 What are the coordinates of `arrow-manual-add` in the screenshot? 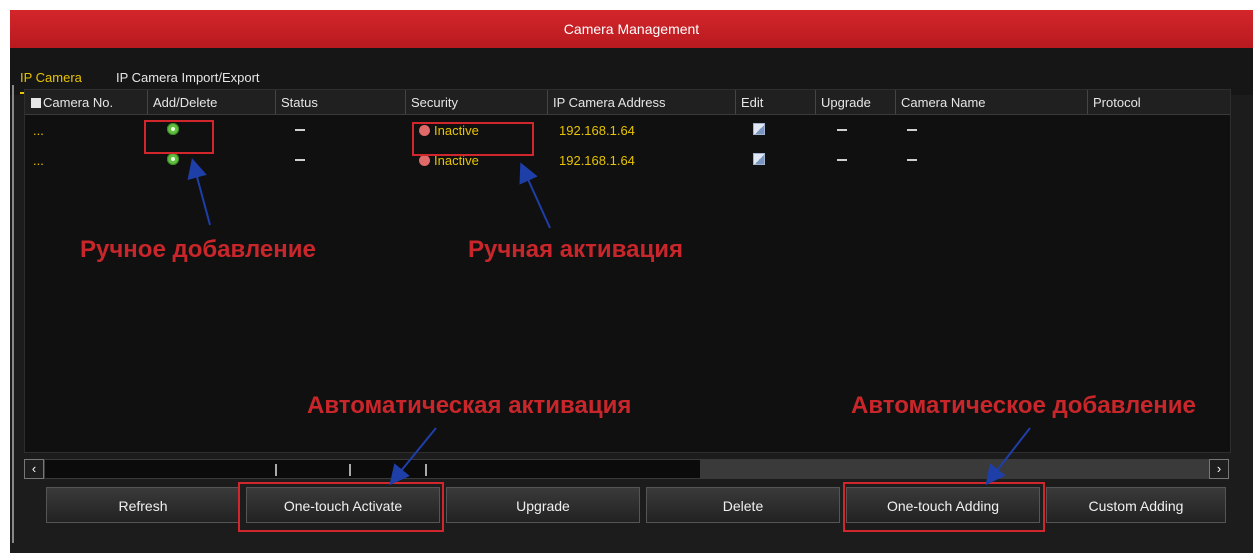 It's located at (199, 192).